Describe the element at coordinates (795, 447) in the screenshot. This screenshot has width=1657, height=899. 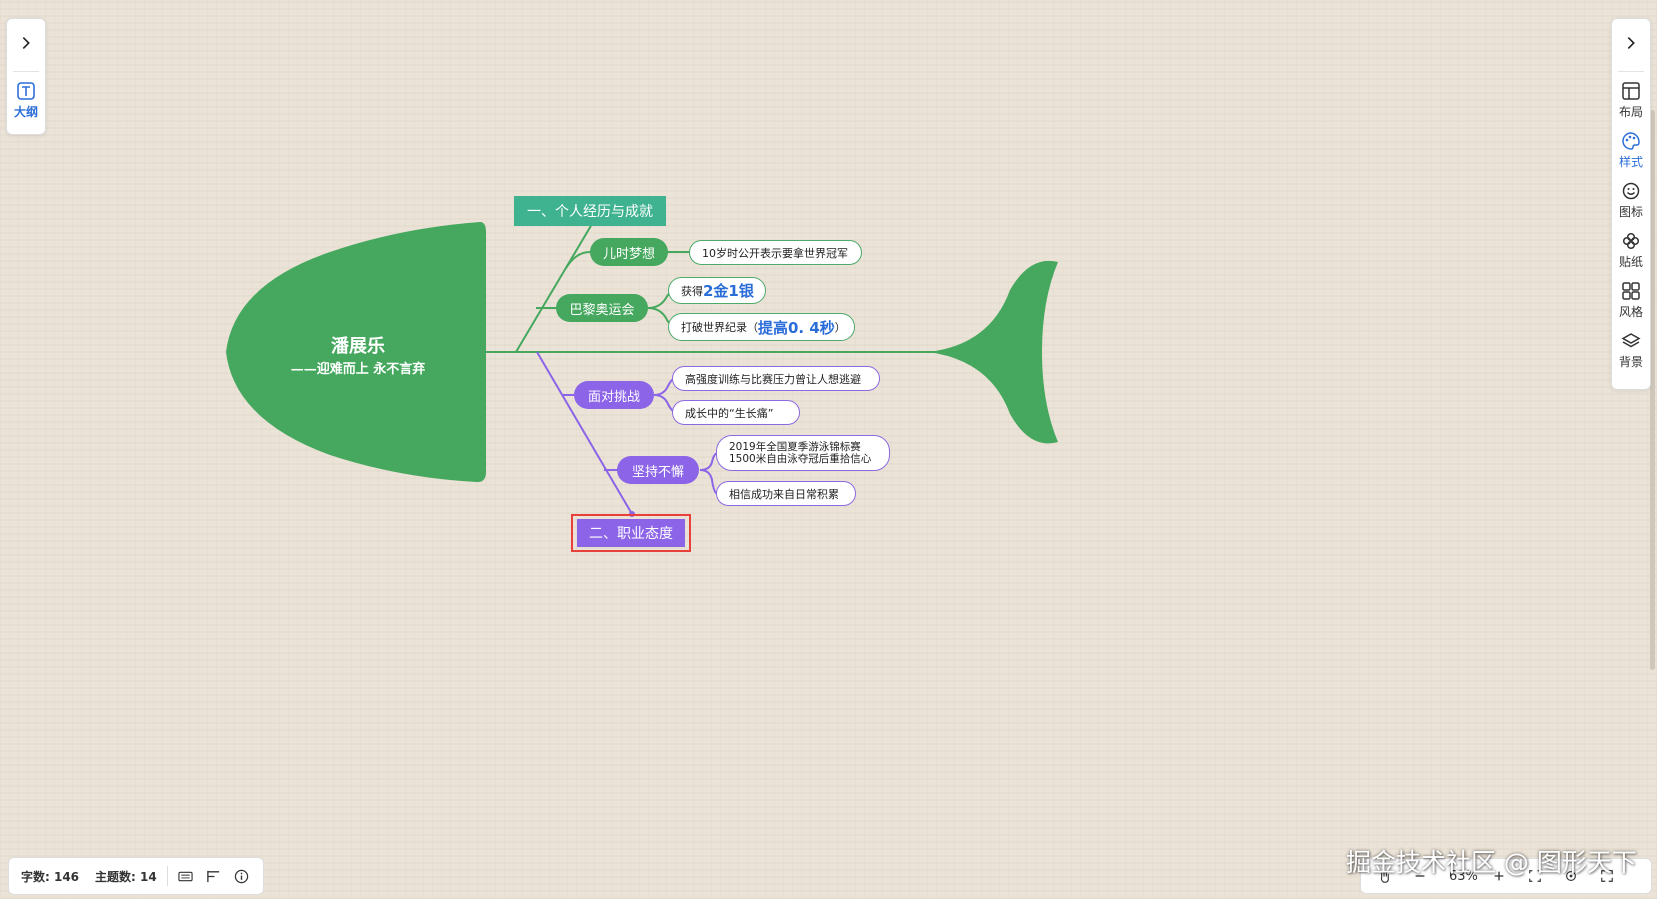
I see `leaf-2019-line1: 2019年全国夏季游泳锦标赛` at that location.